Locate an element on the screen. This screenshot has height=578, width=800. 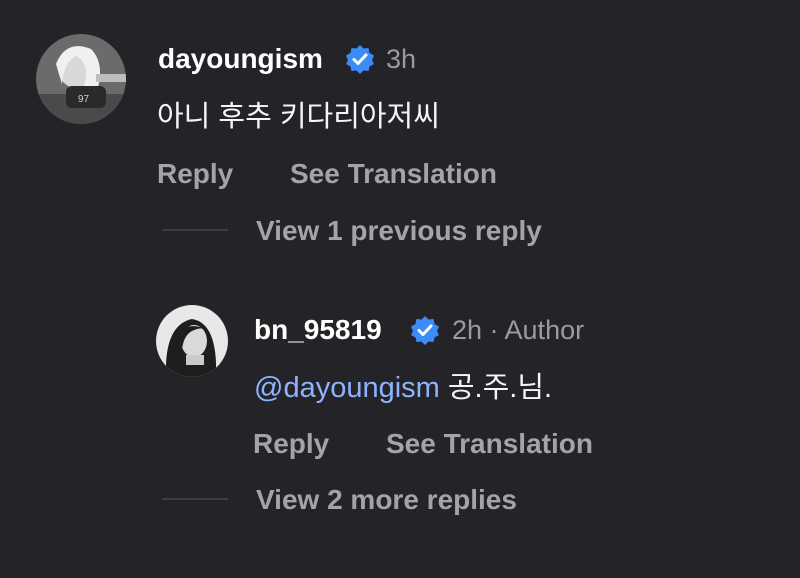
timestamp: 3h is located at coordinates (401, 59).